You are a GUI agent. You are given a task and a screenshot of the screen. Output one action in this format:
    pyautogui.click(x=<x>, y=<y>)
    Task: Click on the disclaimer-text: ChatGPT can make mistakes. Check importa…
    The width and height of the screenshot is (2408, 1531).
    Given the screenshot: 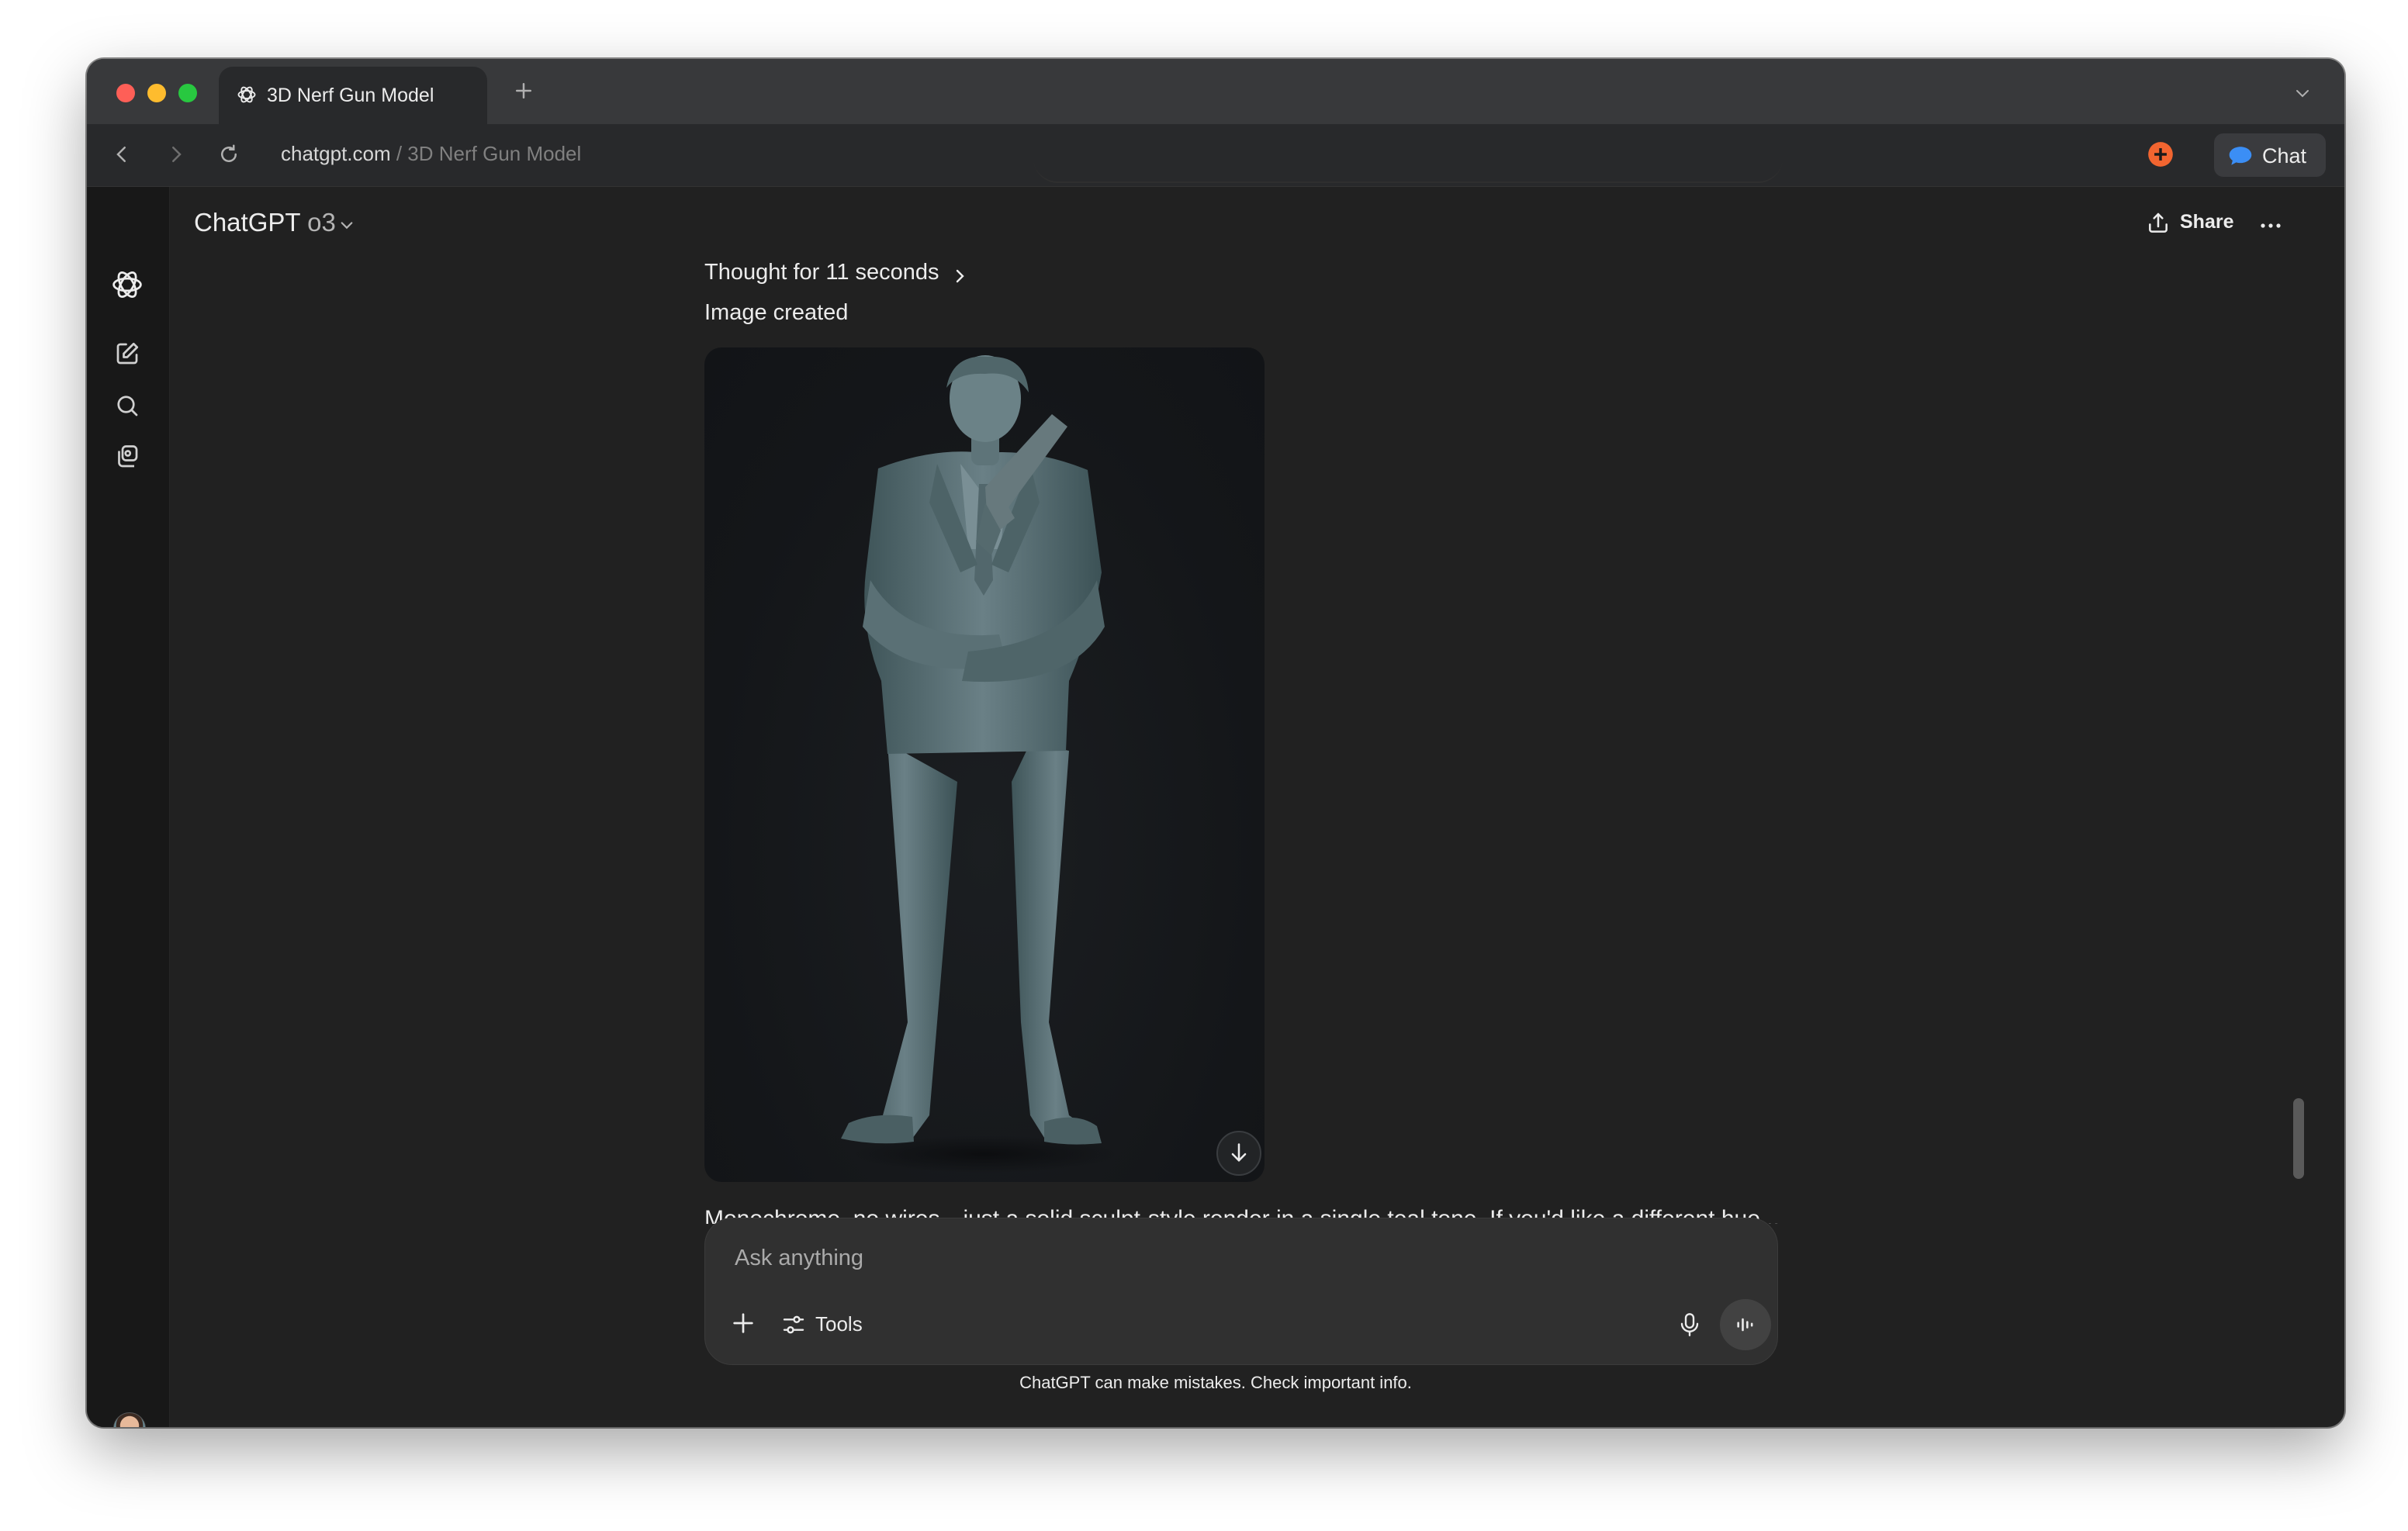 What is the action you would take?
    pyautogui.click(x=1215, y=1382)
    